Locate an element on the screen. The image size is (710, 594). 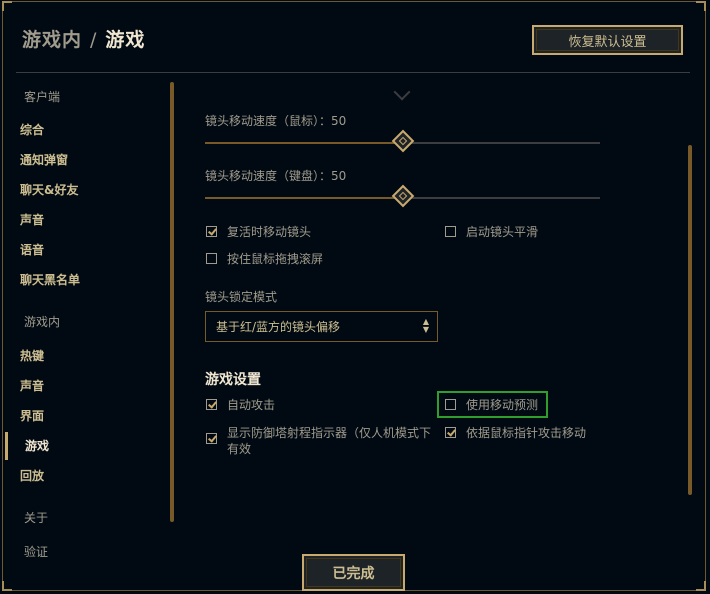
checkbox-label: 使用移动预测 is located at coordinates (502, 405).